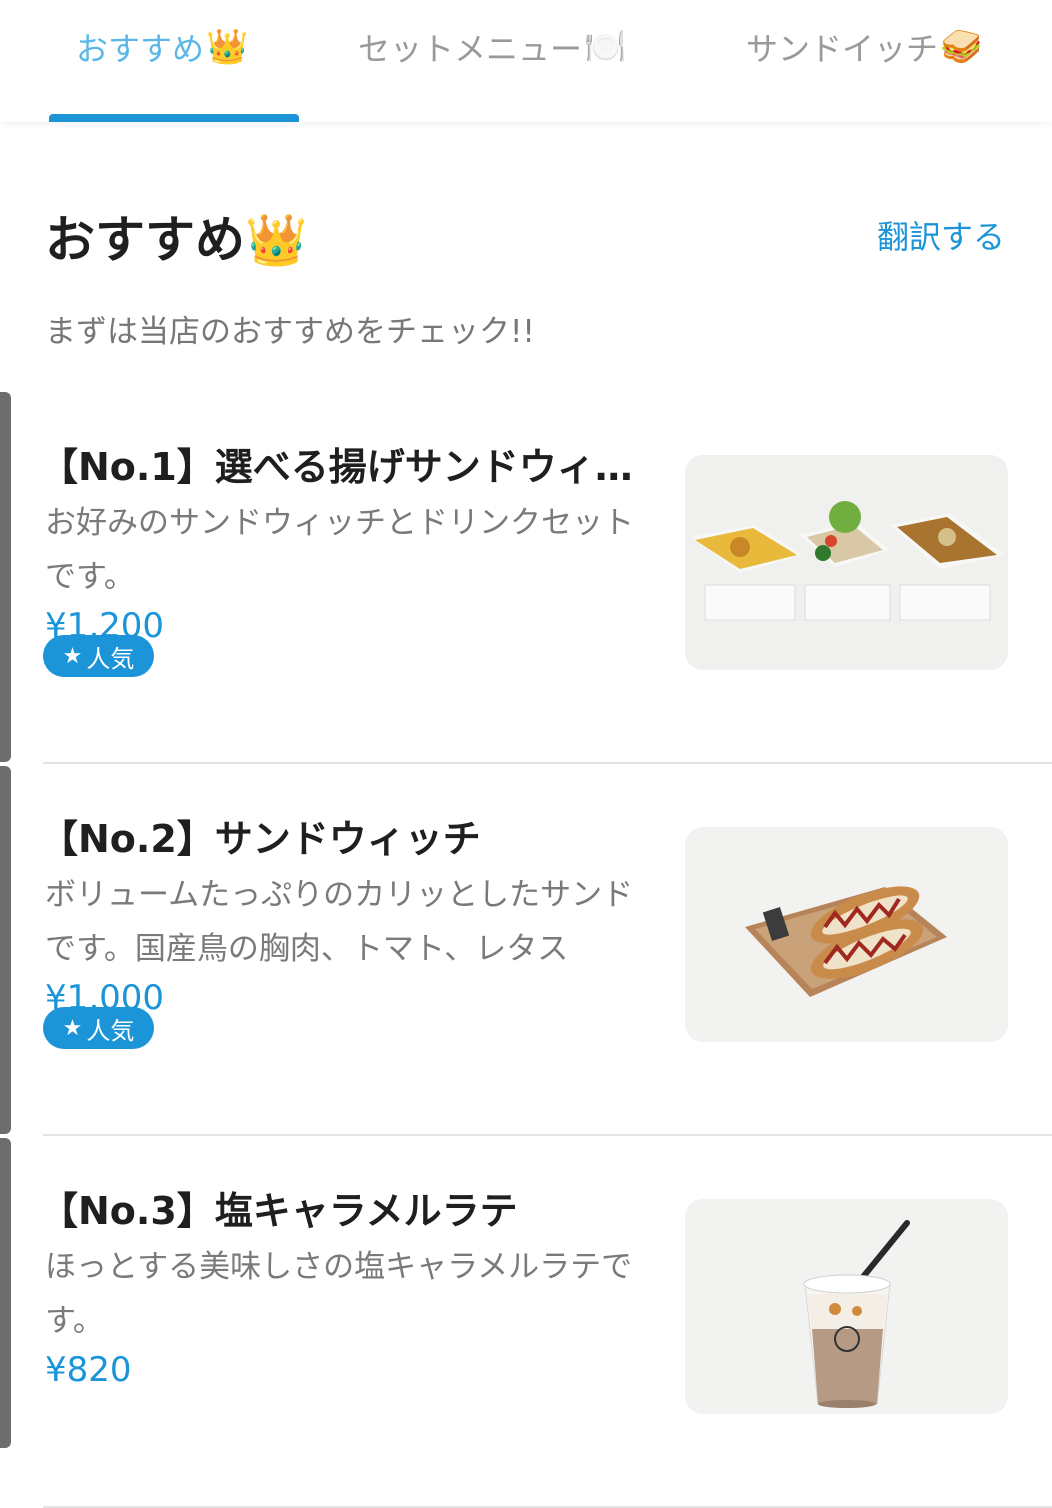 This screenshot has width=1052, height=1508. Describe the element at coordinates (339, 922) in the screenshot. I see `item-description: ボリュームたっぷりのカリッとしたサンドです。国産鳥の胸肉、トマト、レタス` at that location.